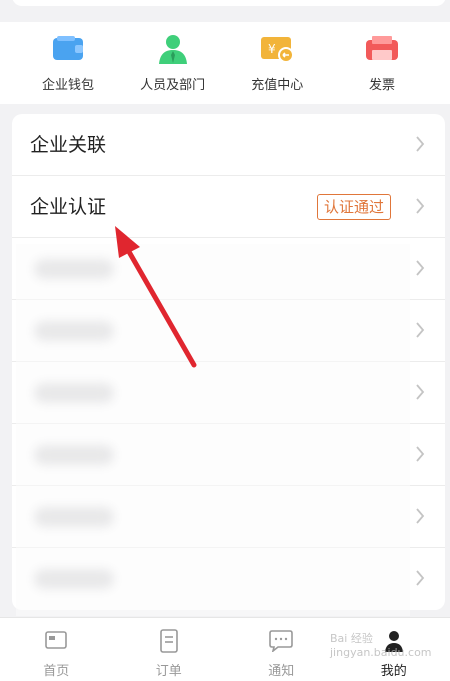  What do you see at coordinates (381, 645) in the screenshot?
I see `watermark: Bai 经验 jingyan.baidu.com` at bounding box center [381, 645].